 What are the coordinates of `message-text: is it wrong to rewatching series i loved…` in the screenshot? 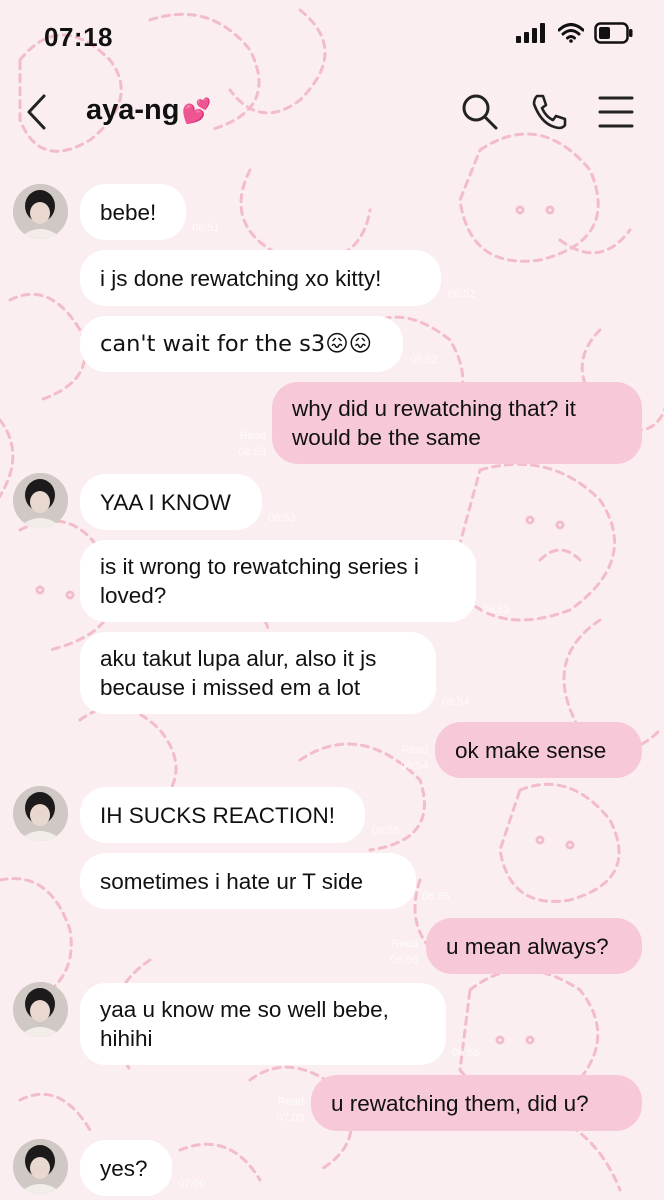 It's located at (259, 581).